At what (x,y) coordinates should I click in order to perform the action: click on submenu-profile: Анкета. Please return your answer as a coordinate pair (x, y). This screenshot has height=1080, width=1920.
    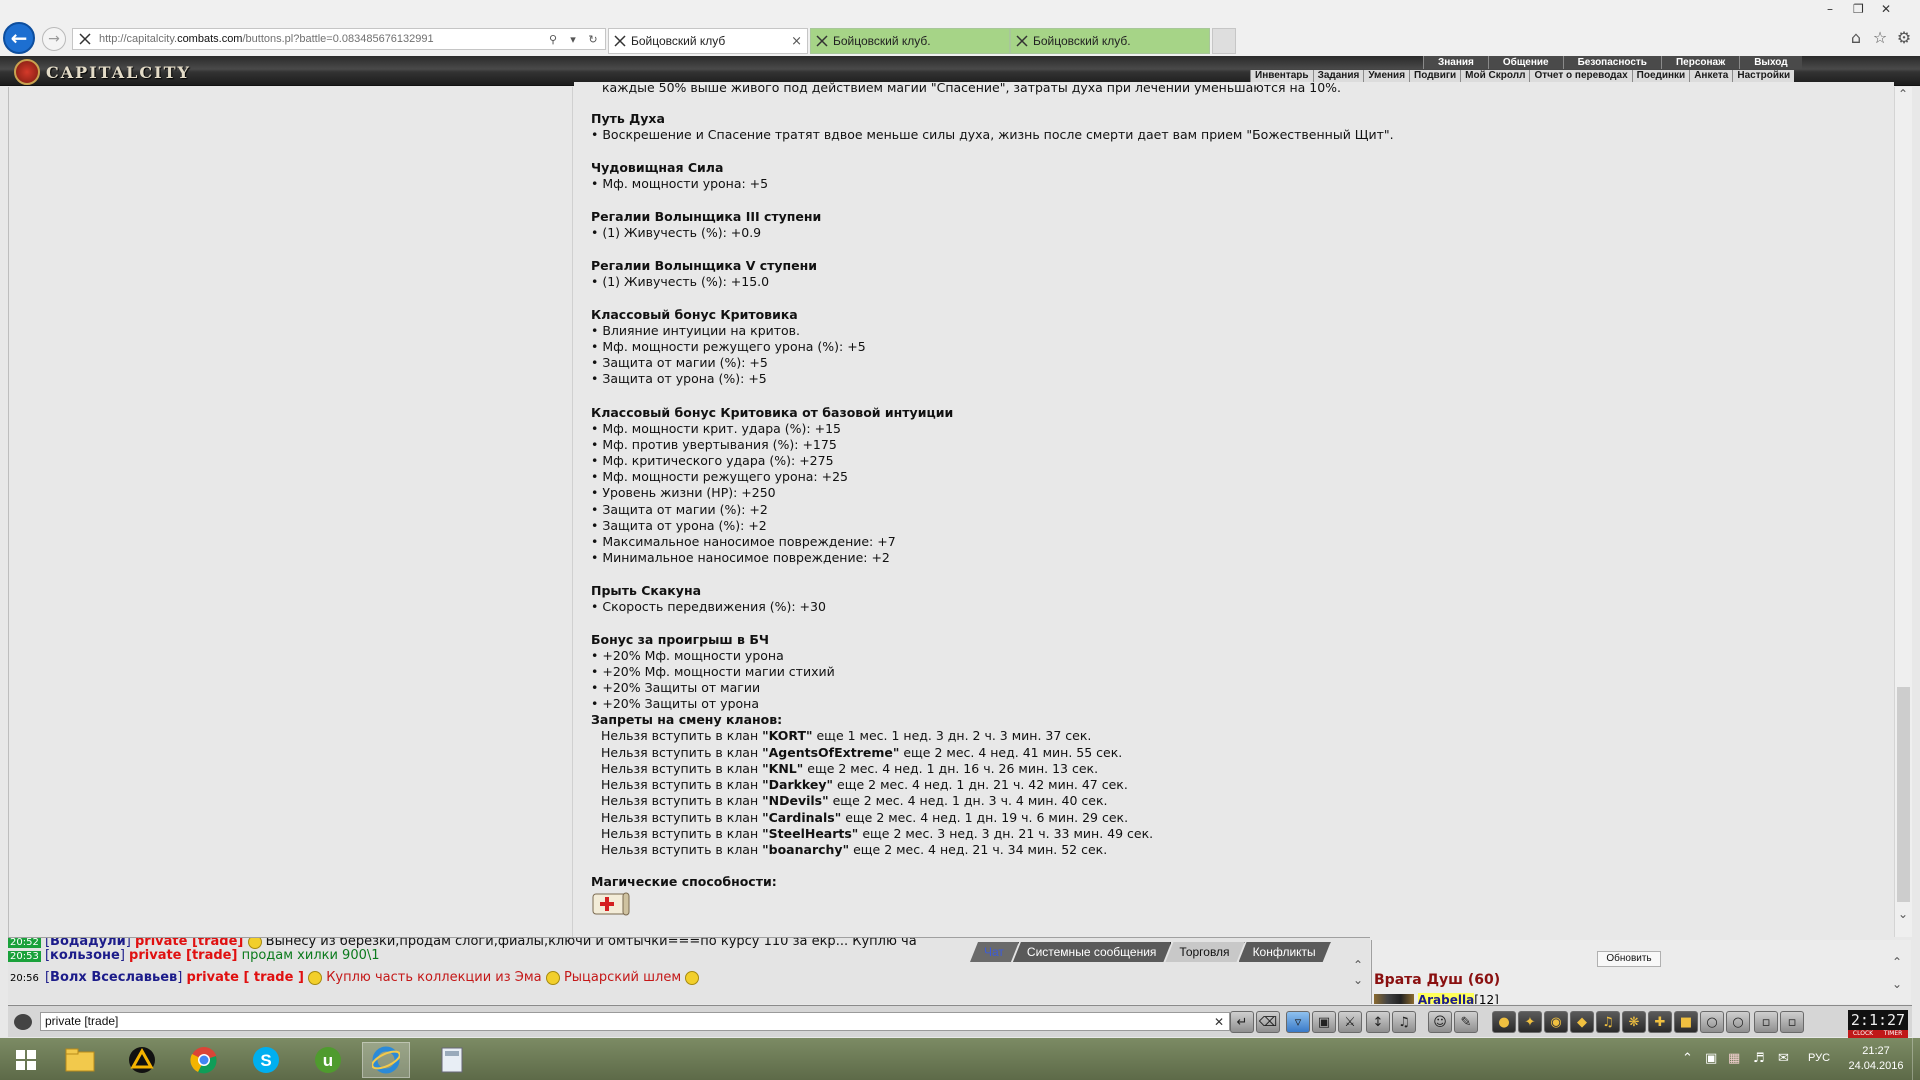
    Looking at the image, I should click on (1710, 76).